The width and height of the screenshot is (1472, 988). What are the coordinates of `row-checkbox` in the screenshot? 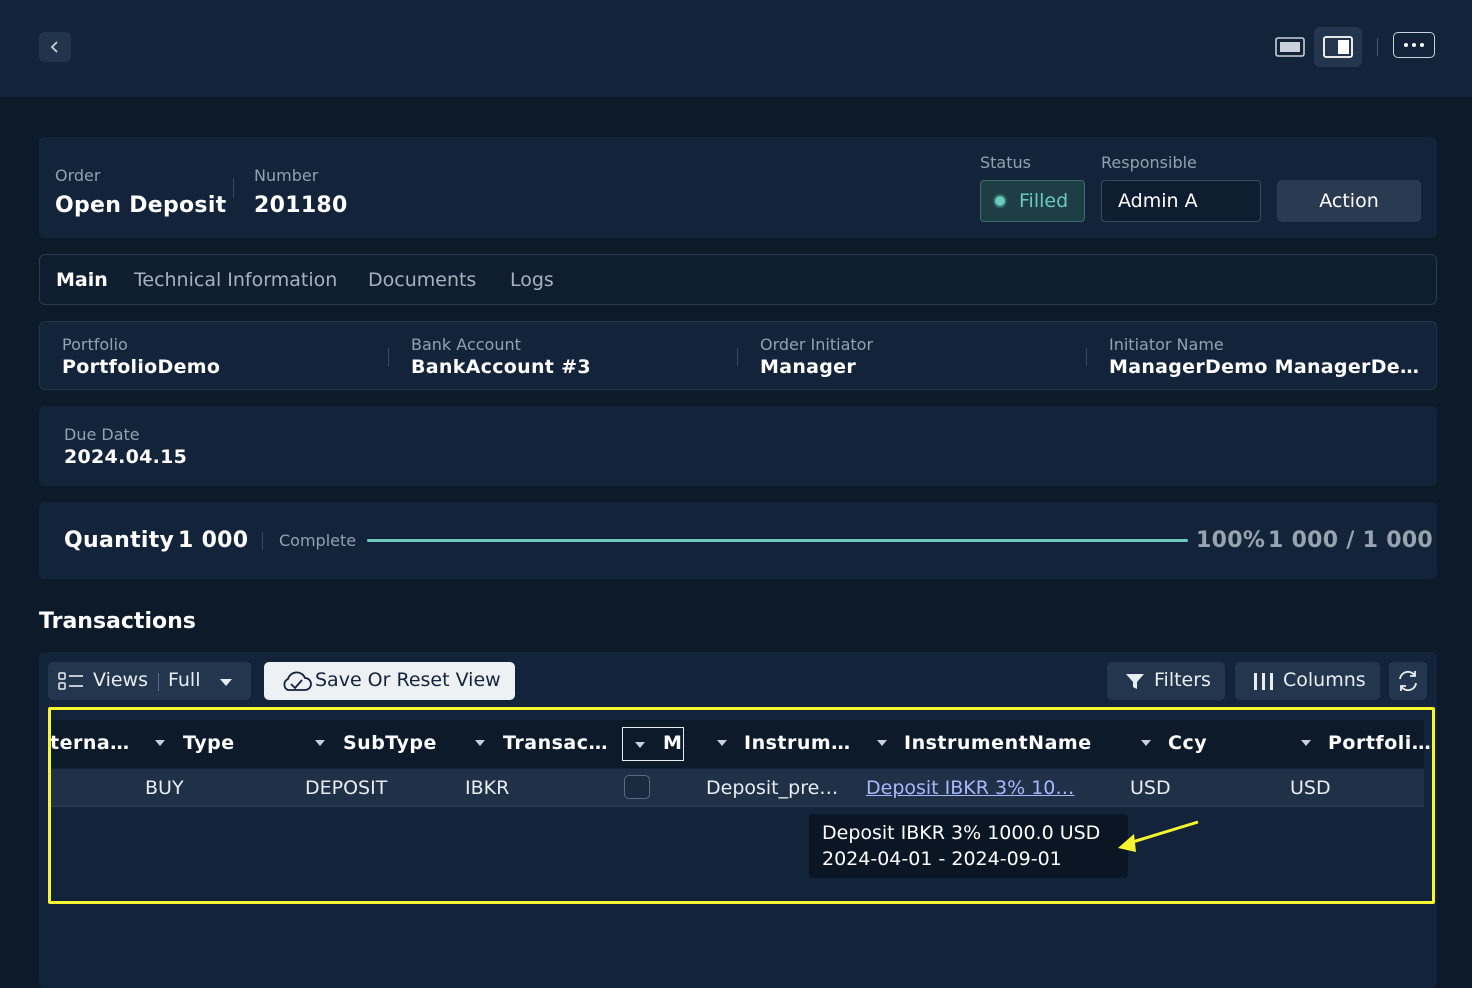 It's located at (637, 787).